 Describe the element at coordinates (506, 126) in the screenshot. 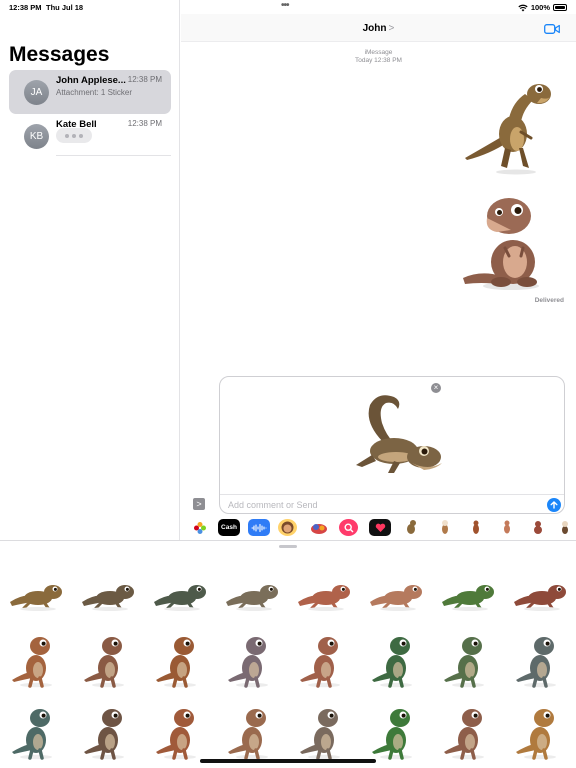

I see `sent-sticker-dinosaur-standing` at that location.